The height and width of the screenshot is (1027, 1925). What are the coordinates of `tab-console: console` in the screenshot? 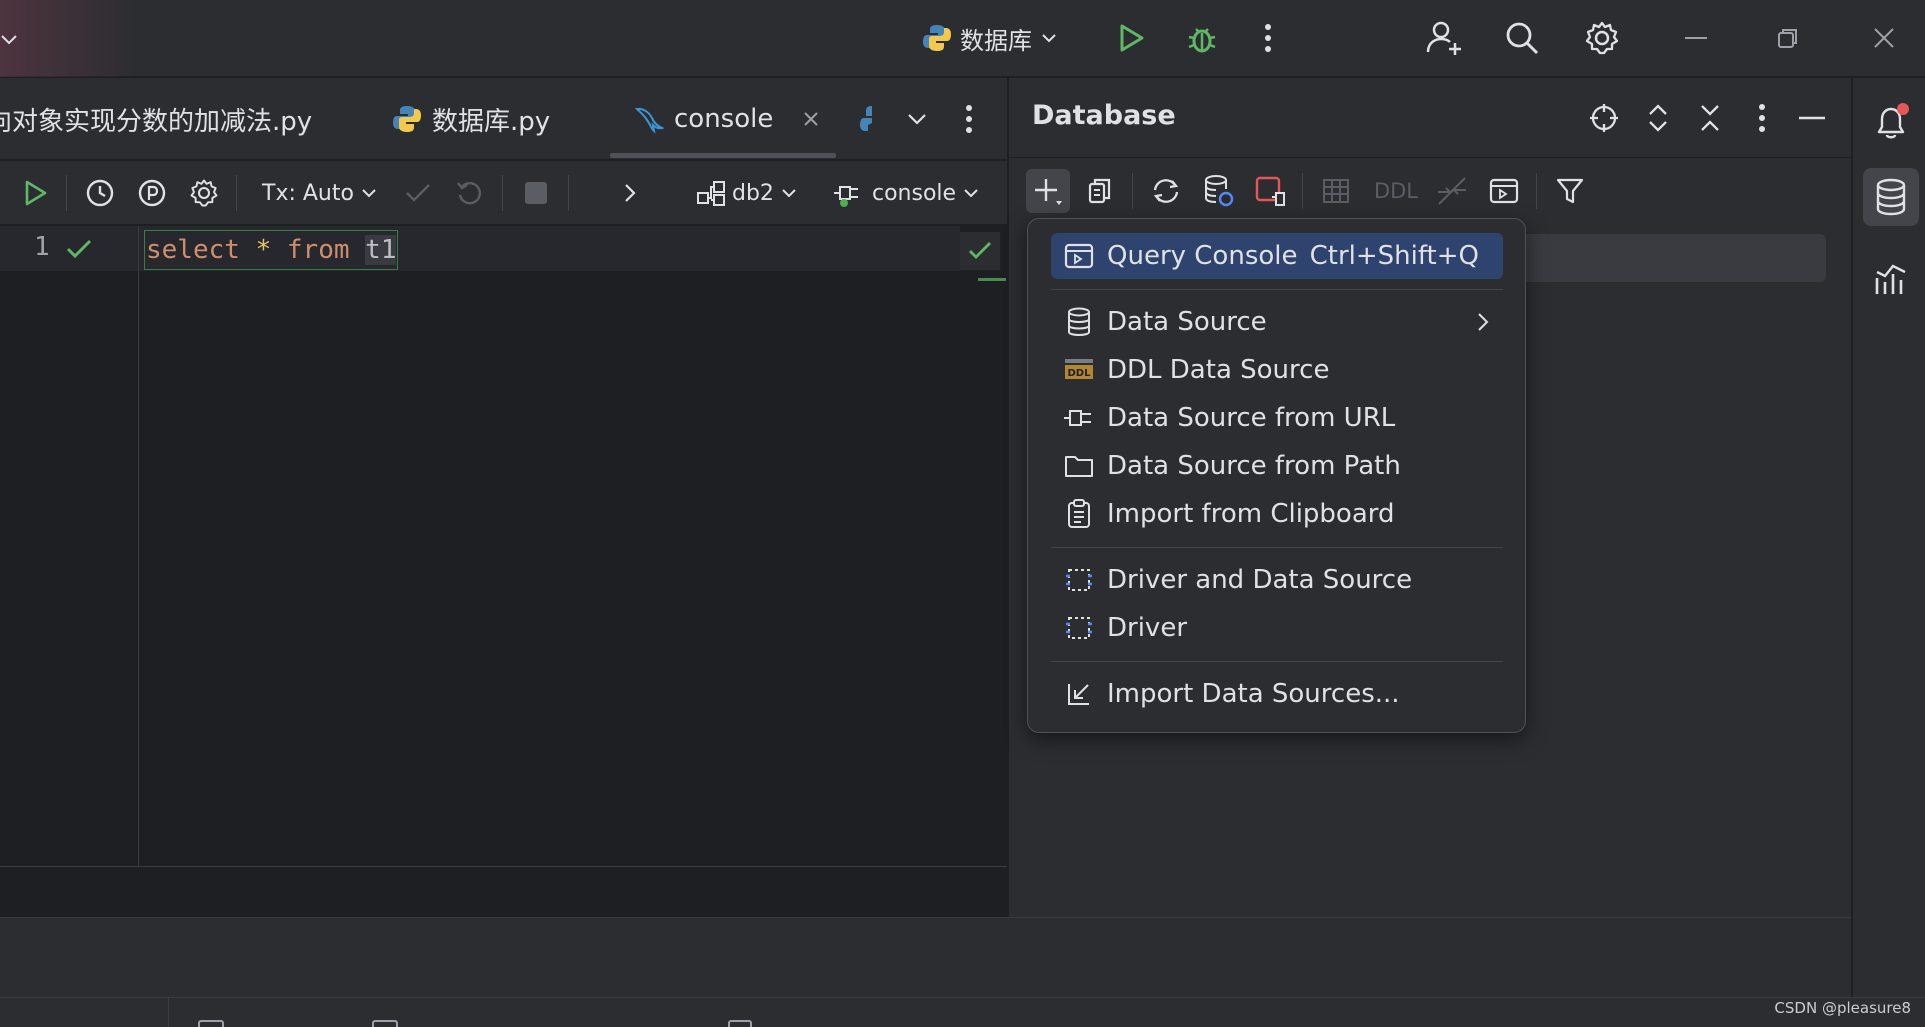 It's located at (726, 119).